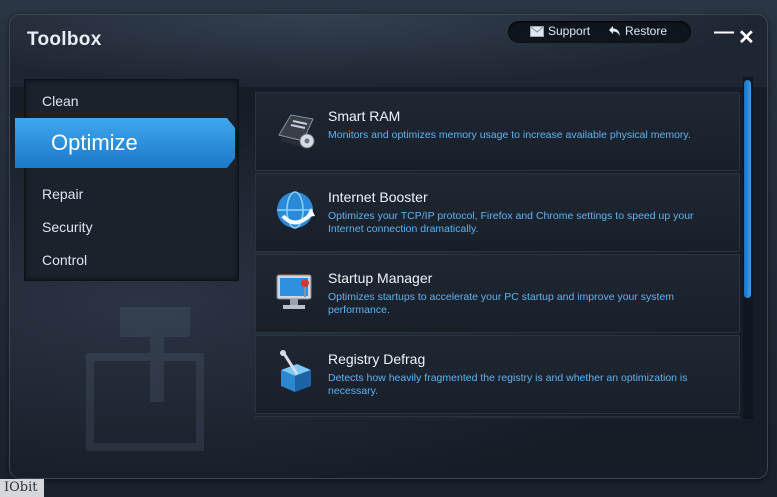 This screenshot has width=777, height=497. Describe the element at coordinates (296, 210) in the screenshot. I see `globe-icon` at that location.